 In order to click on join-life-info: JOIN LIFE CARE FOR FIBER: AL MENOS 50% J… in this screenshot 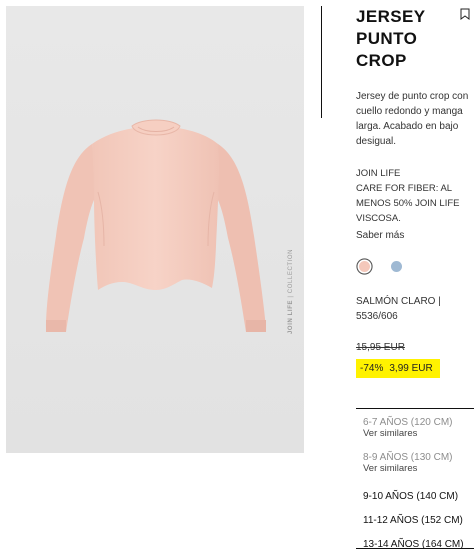, I will do `click(408, 196)`.